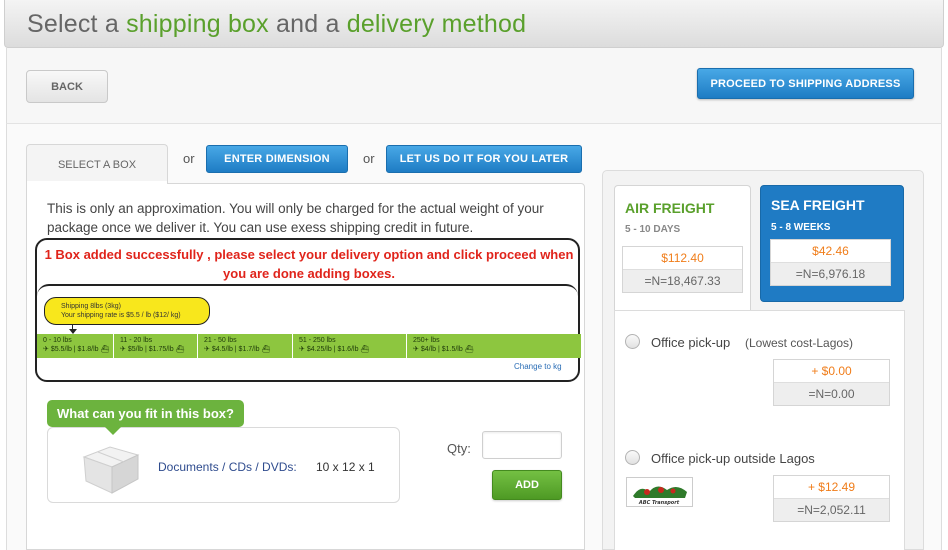 The image size is (948, 550). I want to click on abc-transport-logo: ABC Transport, so click(659, 492).